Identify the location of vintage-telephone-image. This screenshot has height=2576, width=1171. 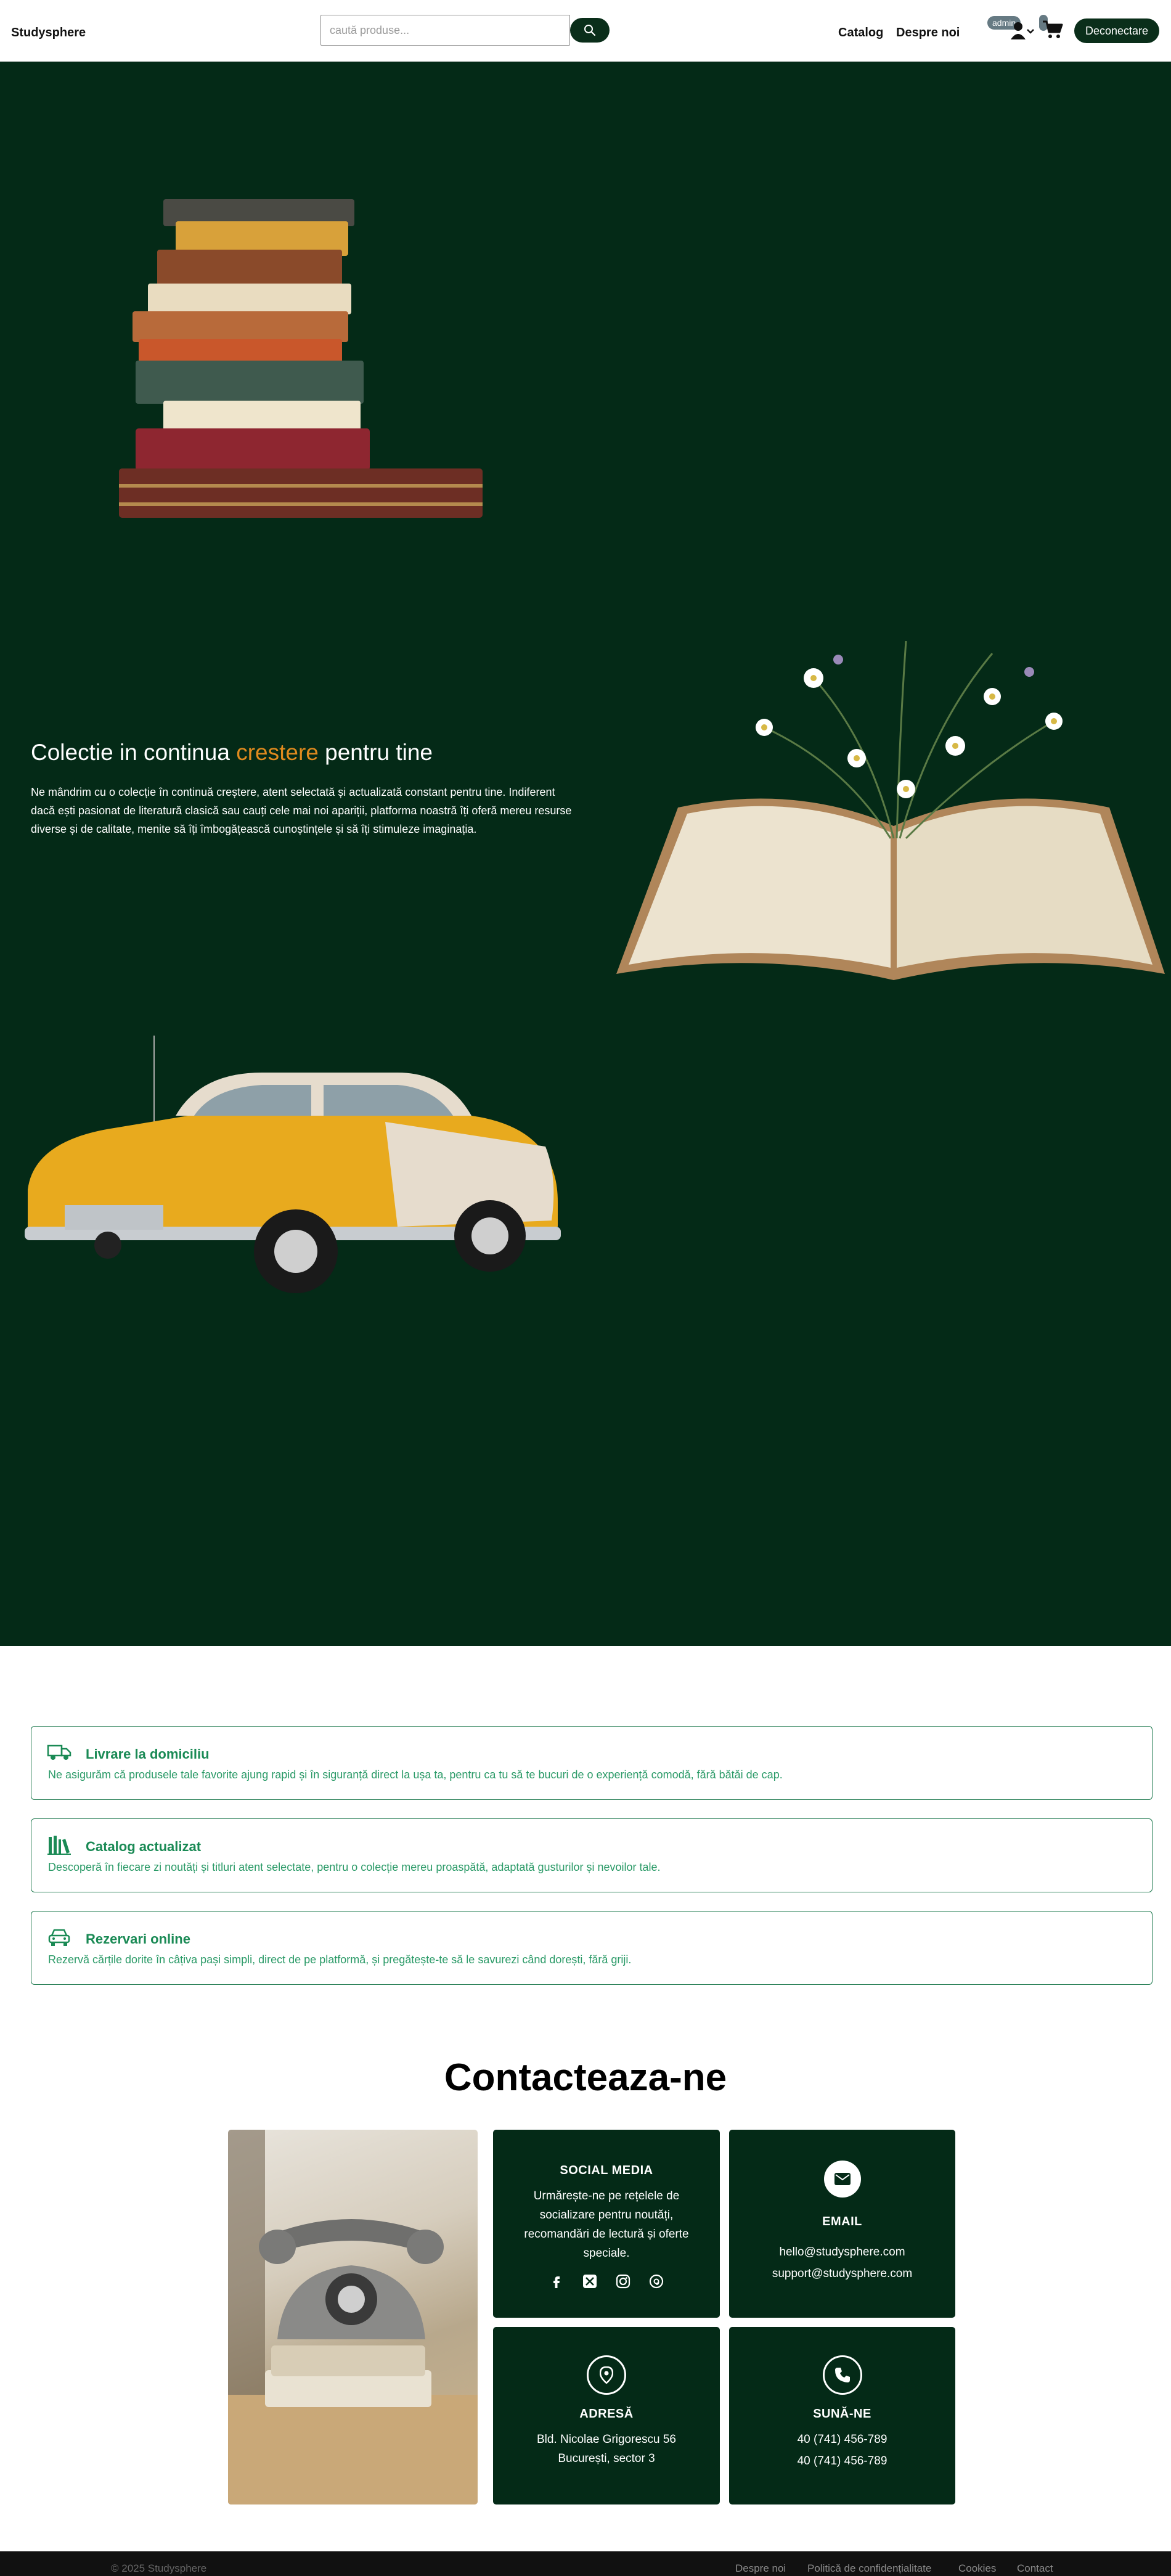
(353, 2317).